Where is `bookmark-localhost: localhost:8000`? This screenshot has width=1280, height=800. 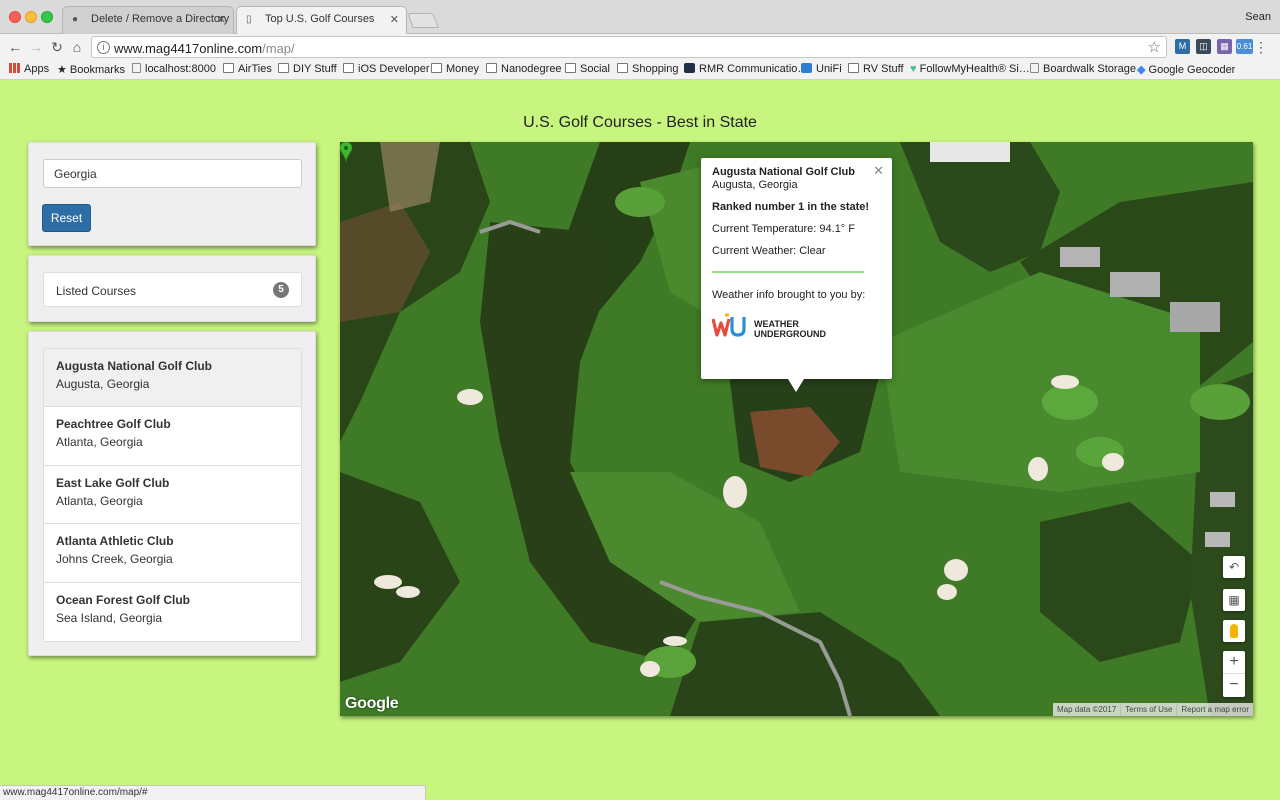
bookmark-localhost: localhost:8000 is located at coordinates (174, 69).